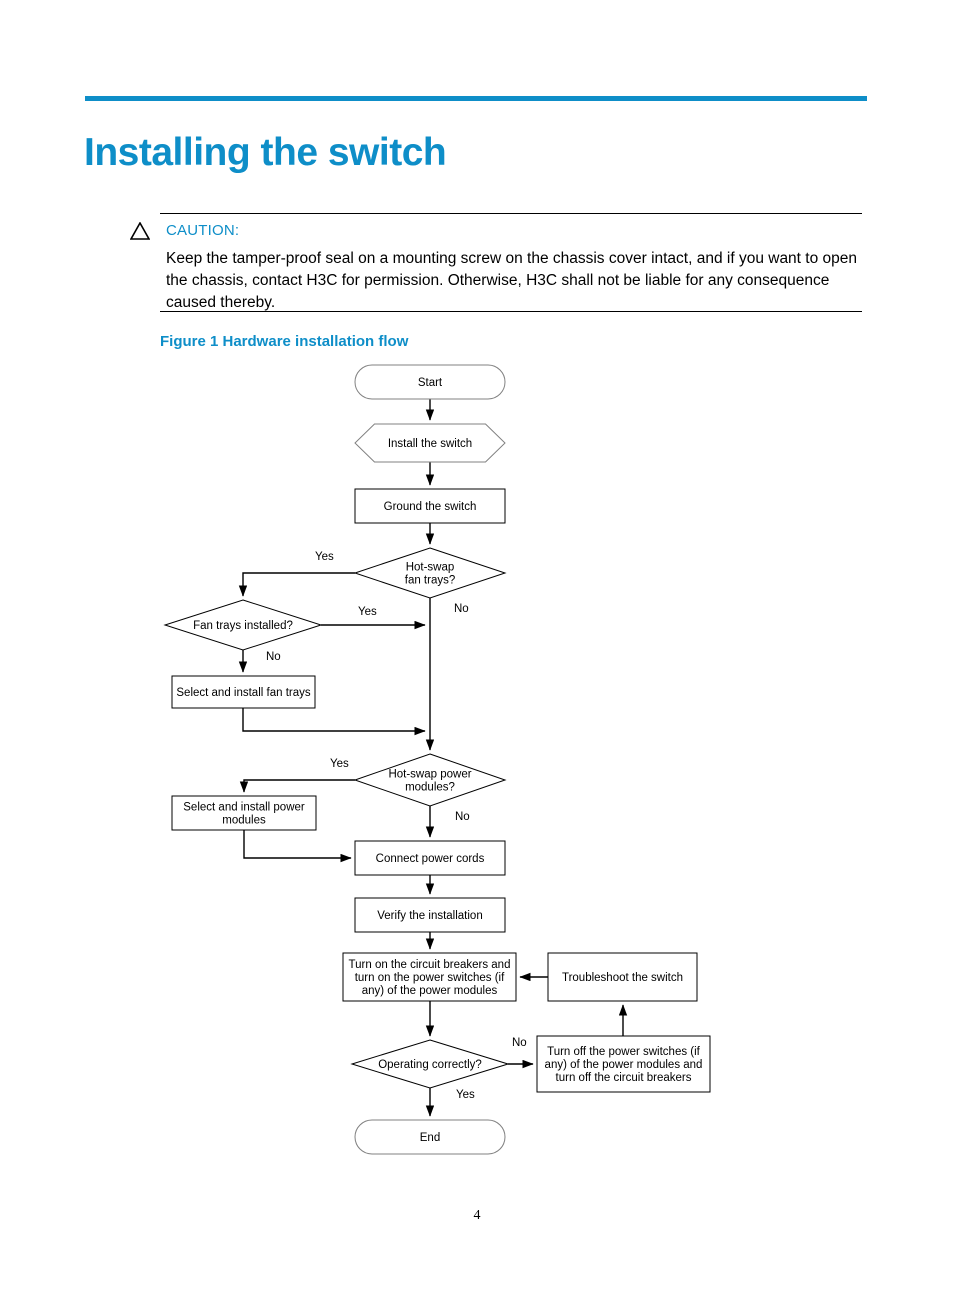 This screenshot has width=954, height=1296. What do you see at coordinates (273, 657) in the screenshot?
I see `flow-edge-label-fan-installed-no: No` at bounding box center [273, 657].